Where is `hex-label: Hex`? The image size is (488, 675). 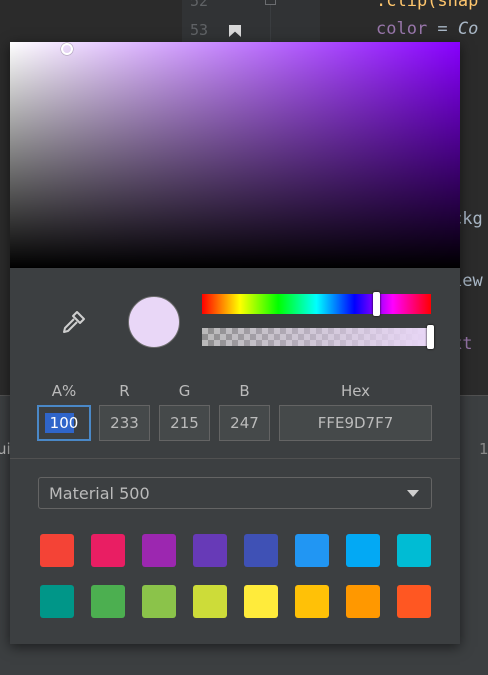
hex-label: Hex is located at coordinates (355, 391).